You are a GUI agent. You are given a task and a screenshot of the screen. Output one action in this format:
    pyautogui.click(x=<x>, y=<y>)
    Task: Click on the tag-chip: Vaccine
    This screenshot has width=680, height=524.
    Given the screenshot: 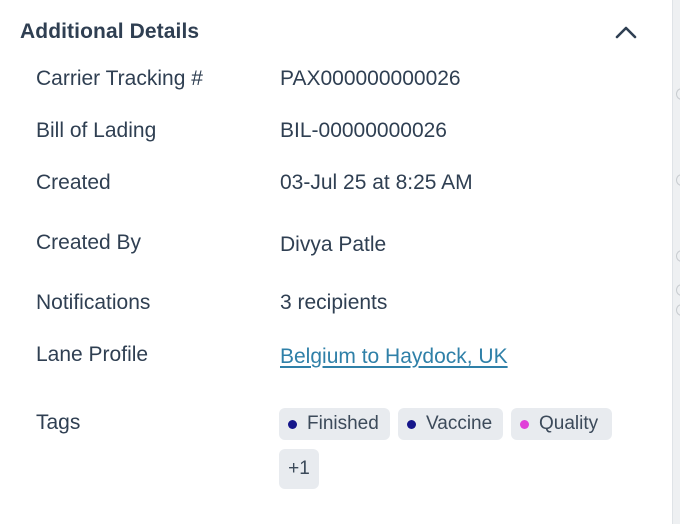 What is the action you would take?
    pyautogui.click(x=450, y=424)
    